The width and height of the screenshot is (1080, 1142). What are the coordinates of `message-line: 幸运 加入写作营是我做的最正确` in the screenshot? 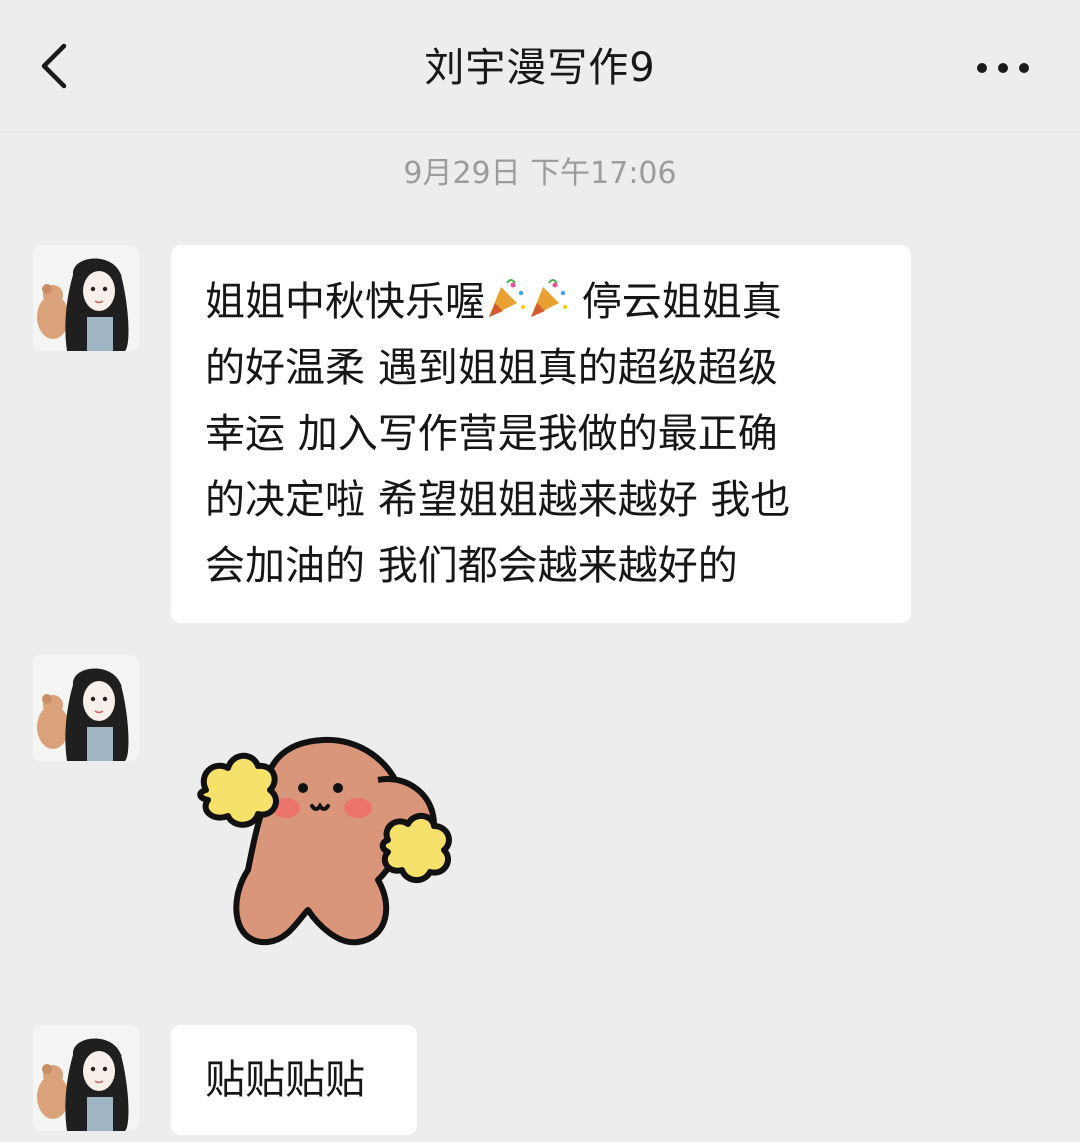 It's located at (491, 434).